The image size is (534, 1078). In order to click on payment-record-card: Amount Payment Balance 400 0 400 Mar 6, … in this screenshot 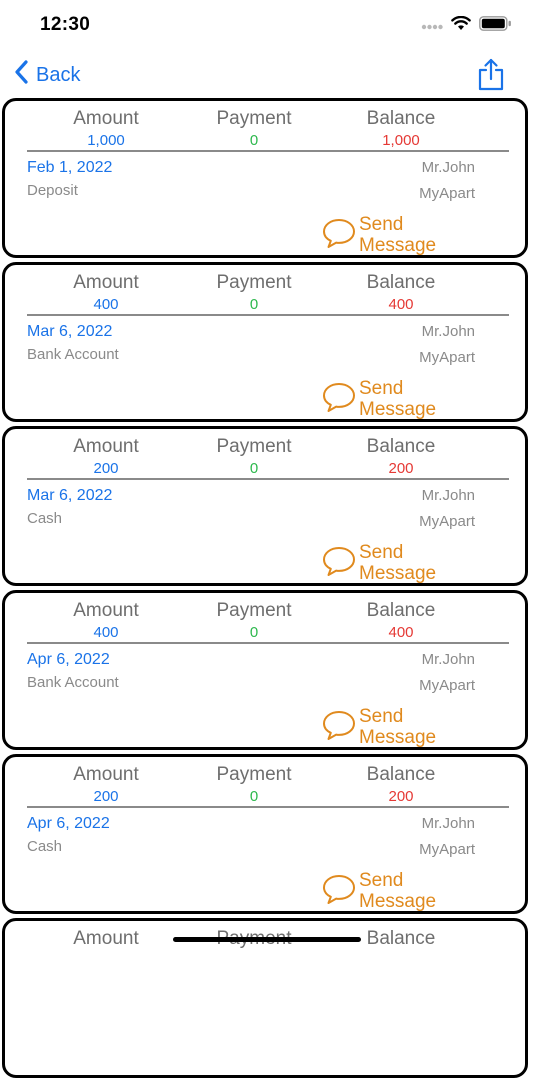, I will do `click(265, 342)`.